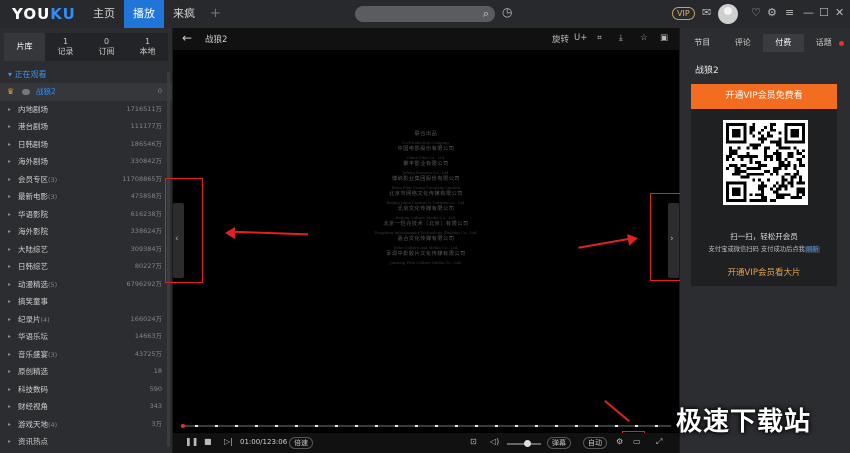 The image size is (850, 453). Describe the element at coordinates (24, 47) in the screenshot. I see `sidebar-tab-library: 片库` at that location.